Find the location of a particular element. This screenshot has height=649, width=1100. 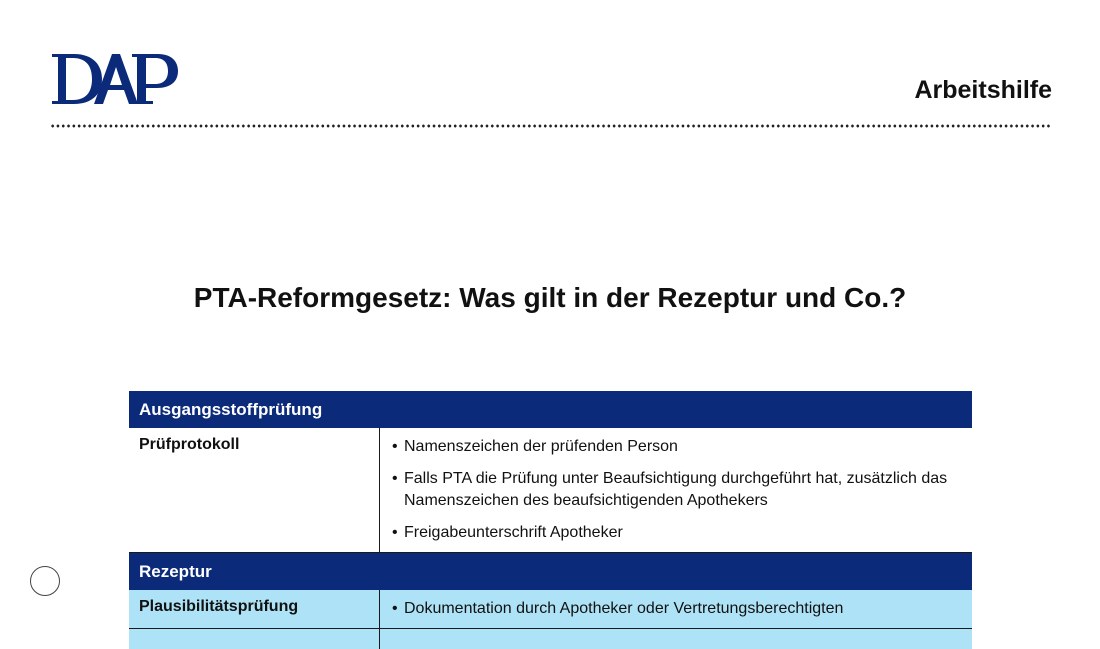

list-item: Namenszeichen der prüfenden Person is located at coordinates (677, 447).